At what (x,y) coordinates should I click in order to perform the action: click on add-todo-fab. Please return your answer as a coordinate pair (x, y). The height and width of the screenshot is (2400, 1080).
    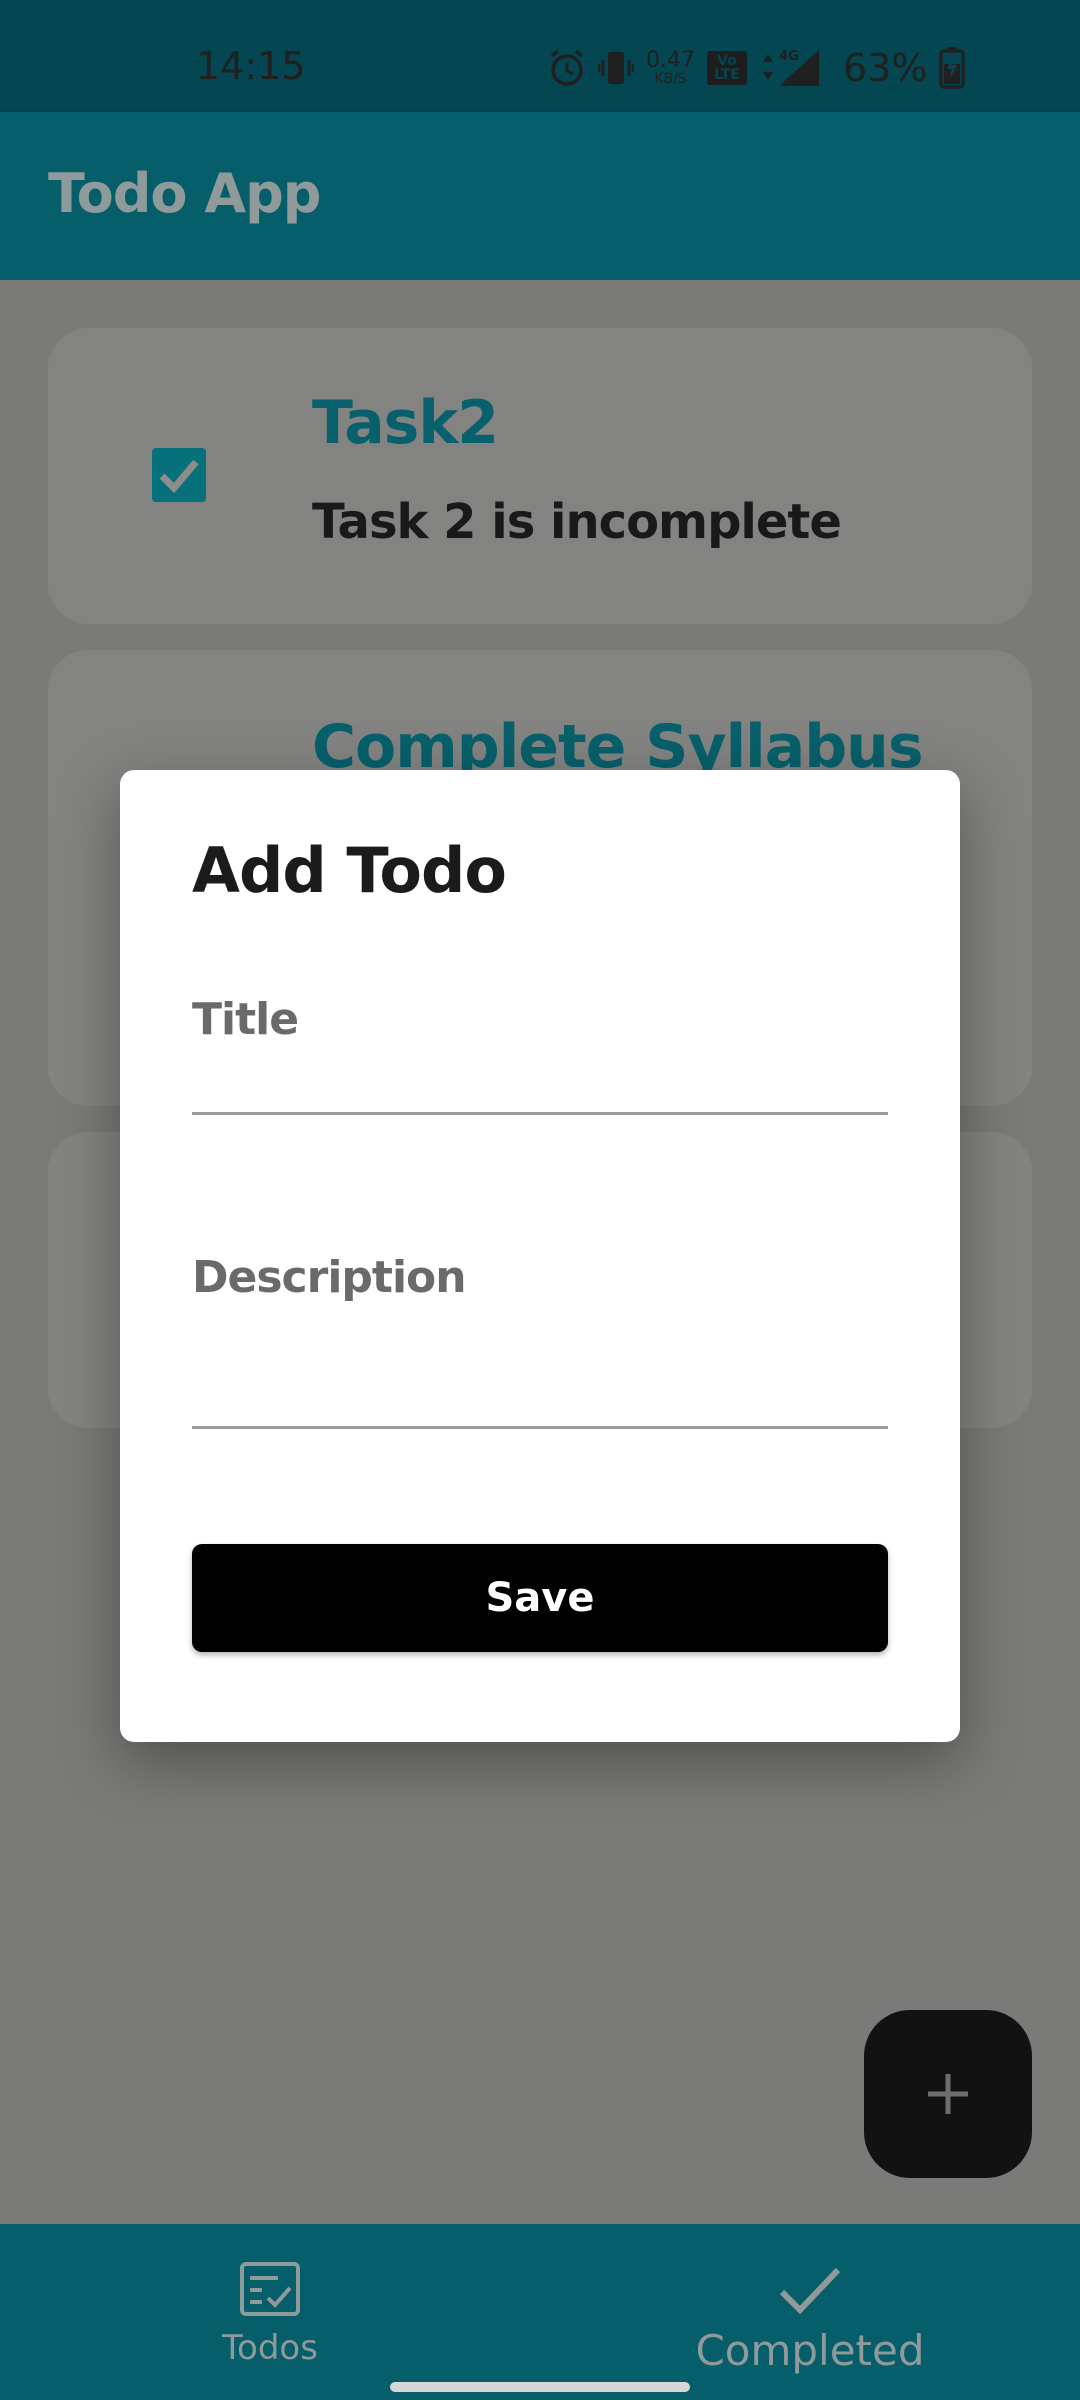
    Looking at the image, I should click on (948, 2094).